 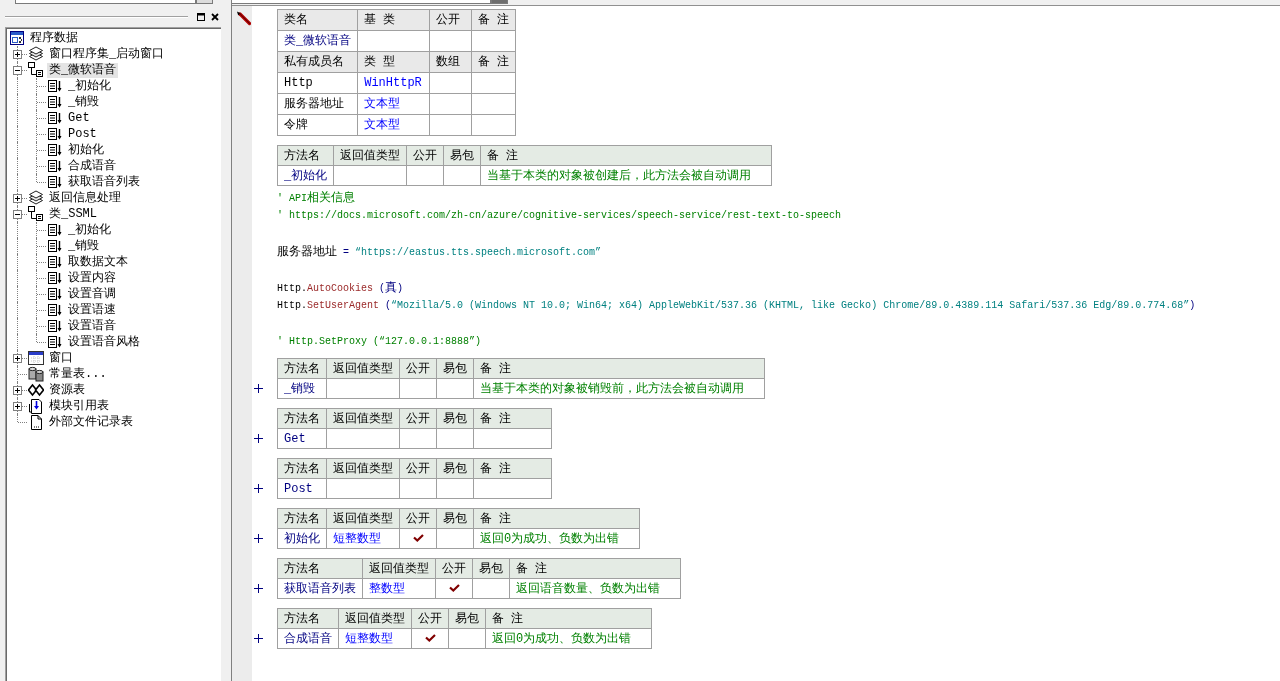 What do you see at coordinates (98, 262) in the screenshot?
I see `tree-item: 取数据文本` at bounding box center [98, 262].